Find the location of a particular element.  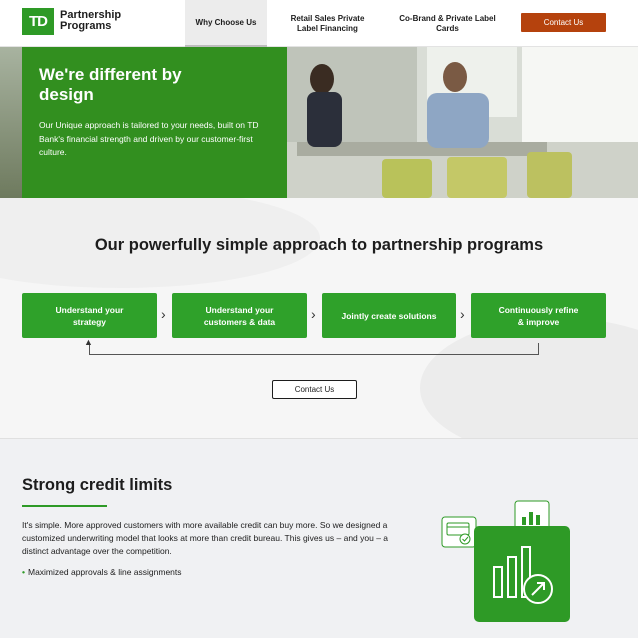

nav-co-brand-cards: Co-Brand & Private Label Cards is located at coordinates (447, 23).